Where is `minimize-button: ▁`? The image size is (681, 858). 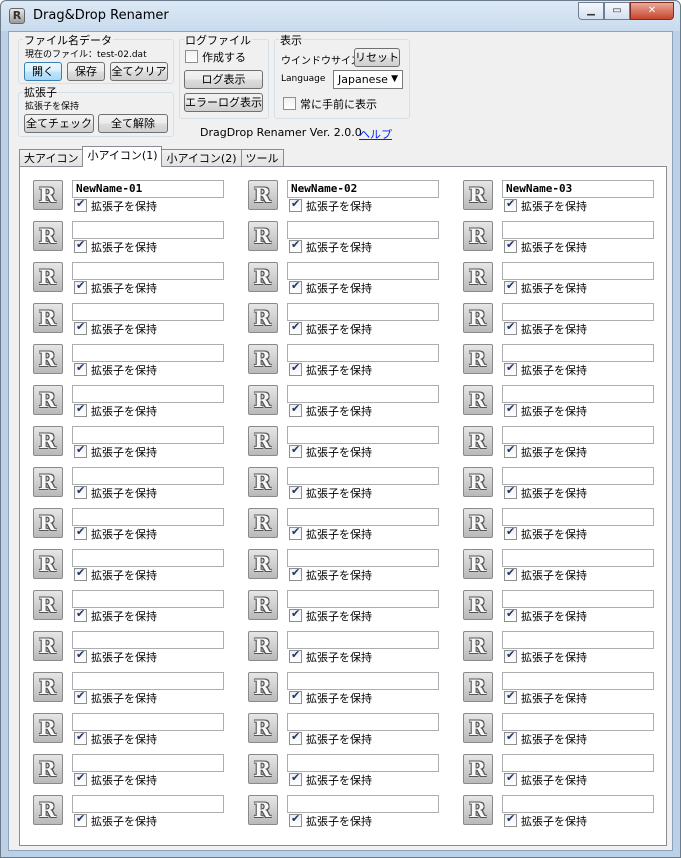 minimize-button: ▁ is located at coordinates (591, 11).